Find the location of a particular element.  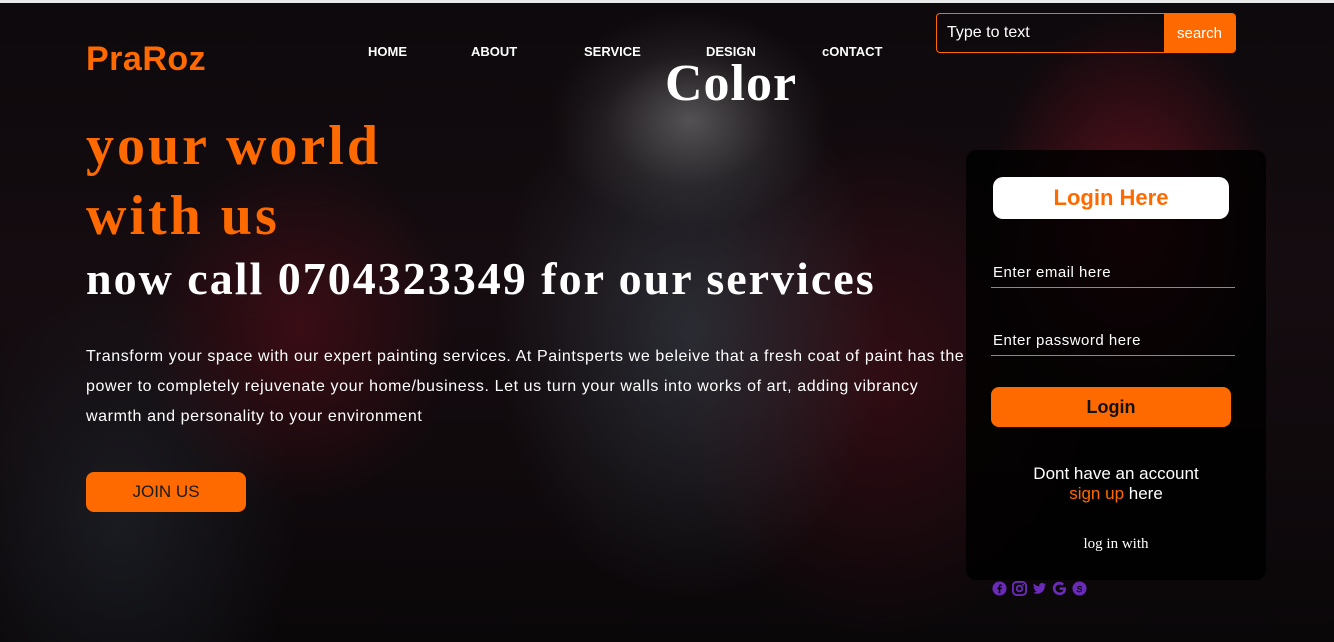

instagram-icon is located at coordinates (1019, 588).